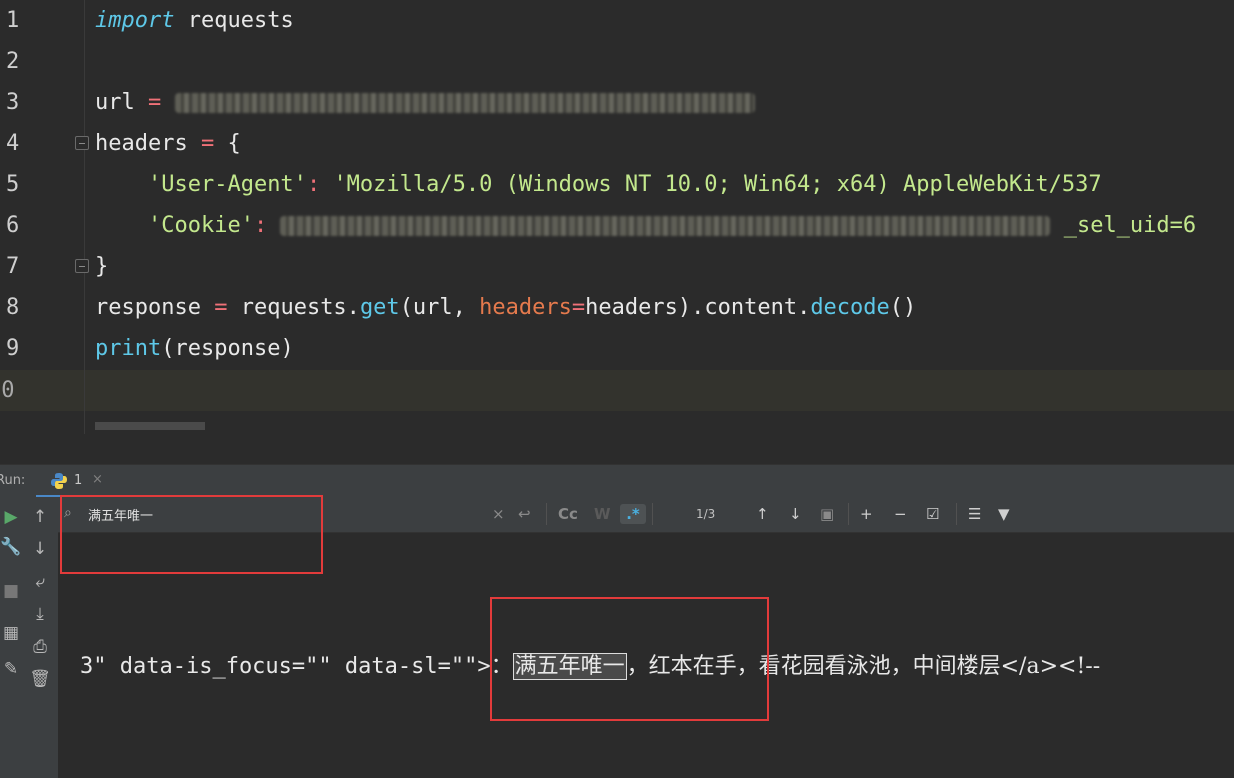 The image size is (1234, 778). Describe the element at coordinates (1130, 225) in the screenshot. I see `dict-value-tail: _sel_uid=6` at that location.